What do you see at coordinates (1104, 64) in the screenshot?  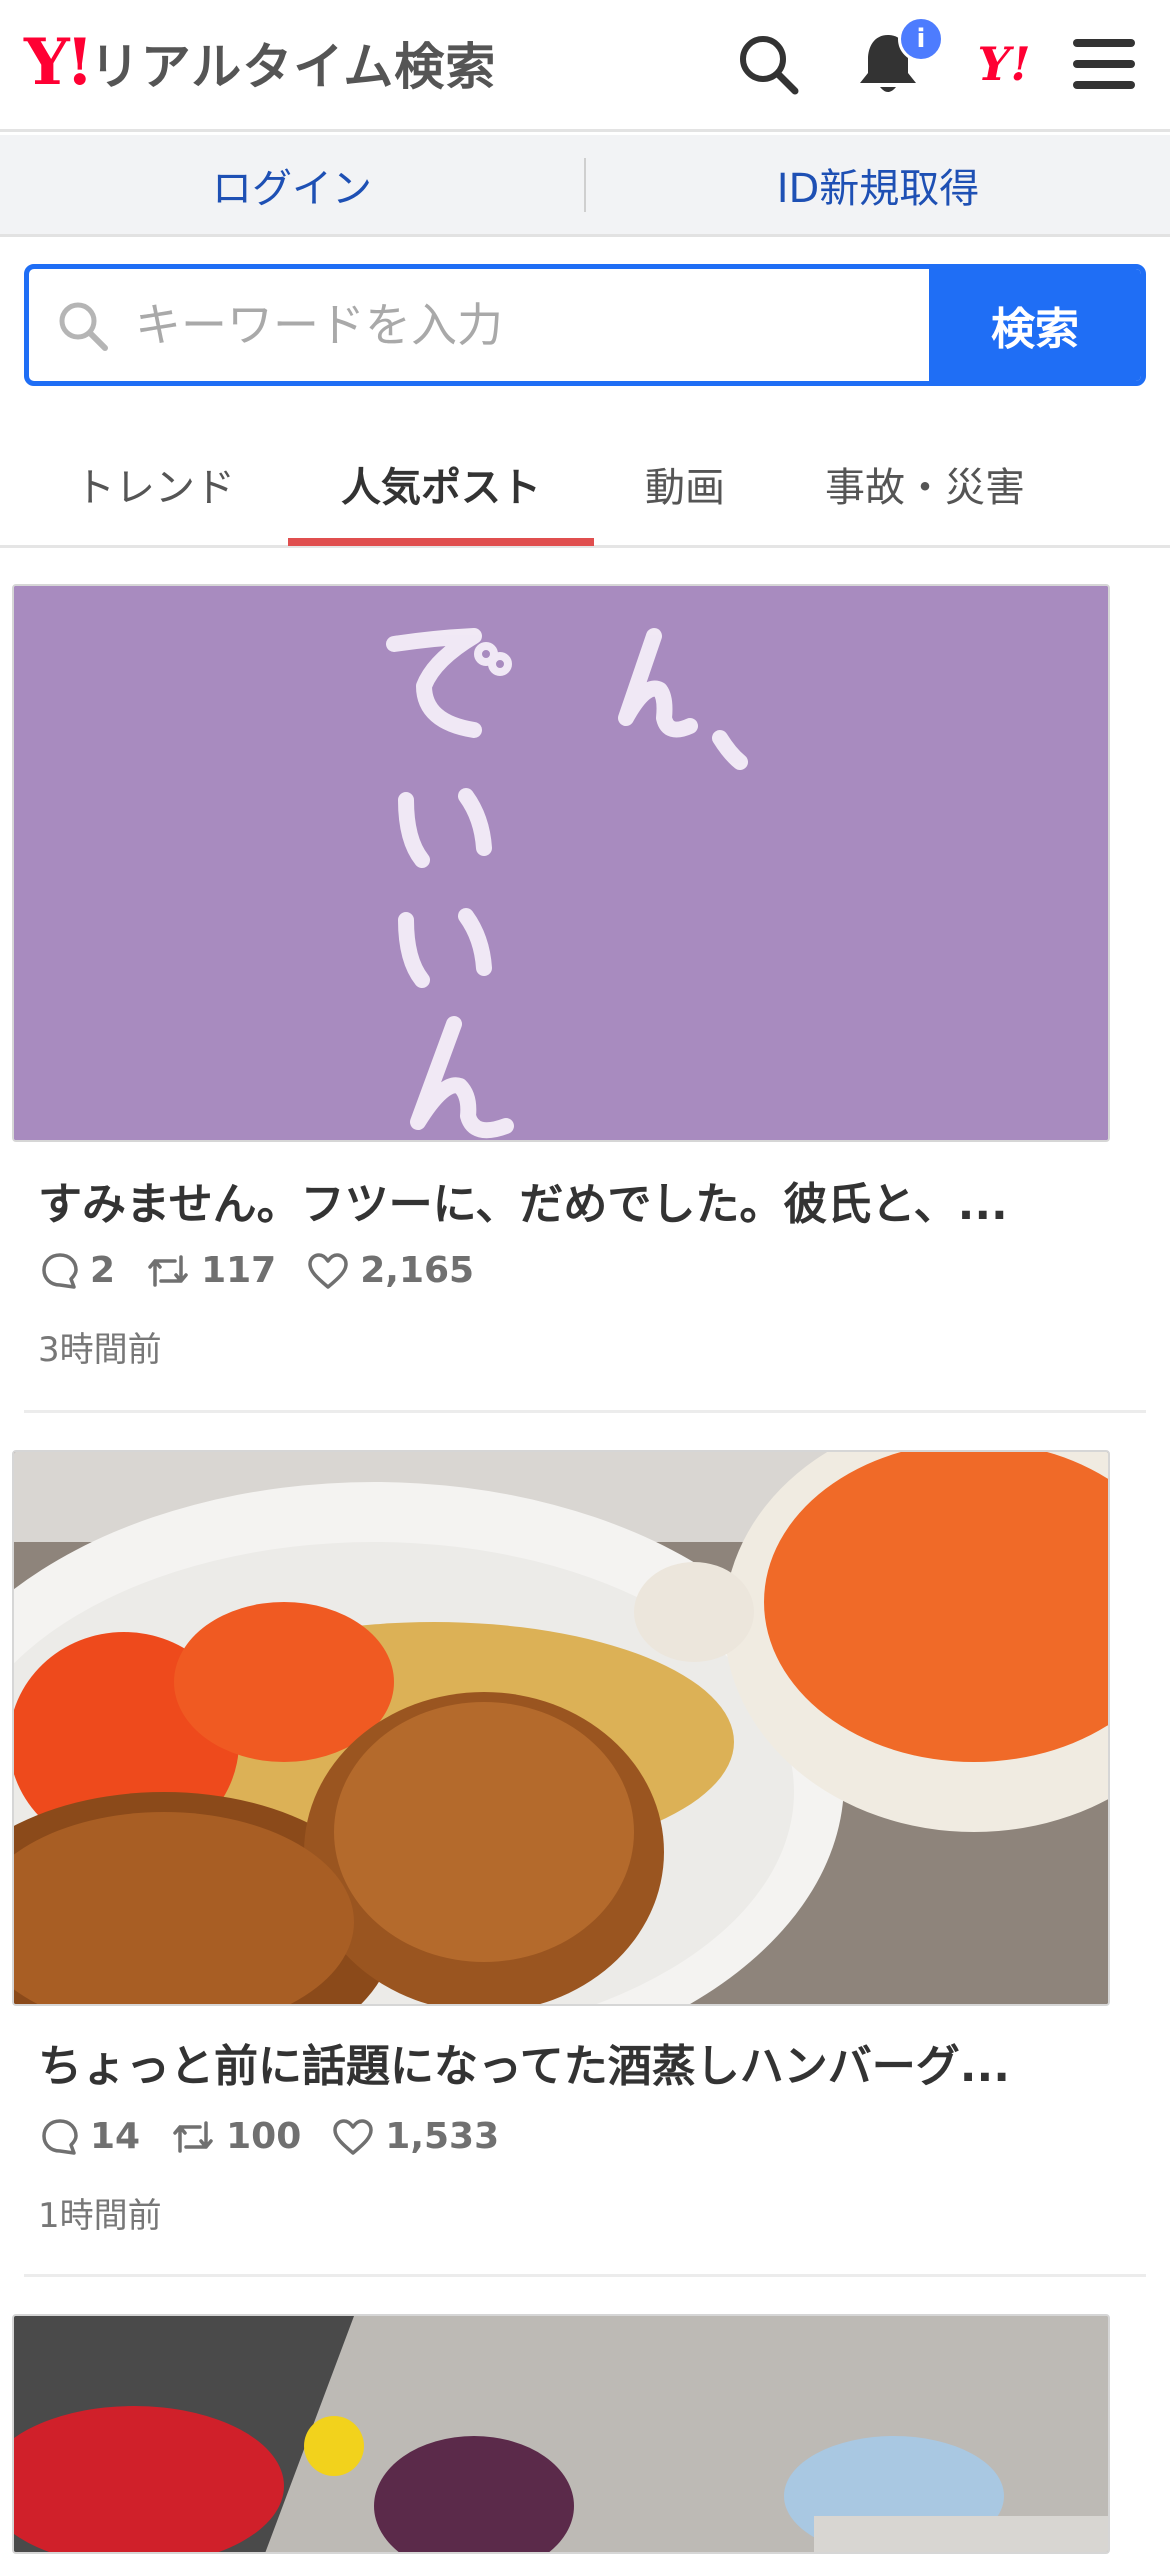 I see `hamburger-menu-icon` at bounding box center [1104, 64].